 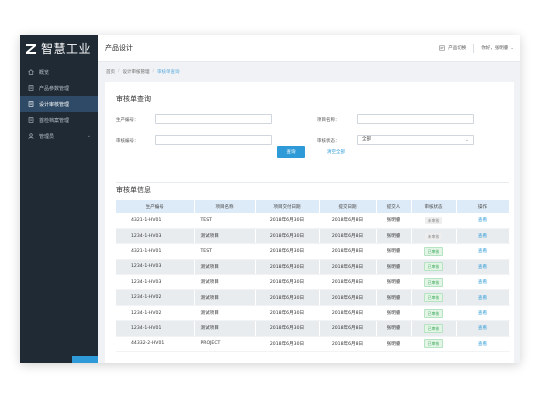 What do you see at coordinates (225, 344) in the screenshot?
I see `project-name-cell: PROJECT` at bounding box center [225, 344].